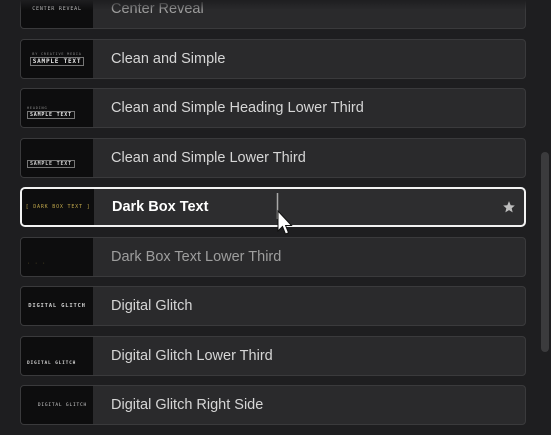 This screenshot has height=435, width=551. I want to click on thumbnail-text: · · ·, so click(37, 263).